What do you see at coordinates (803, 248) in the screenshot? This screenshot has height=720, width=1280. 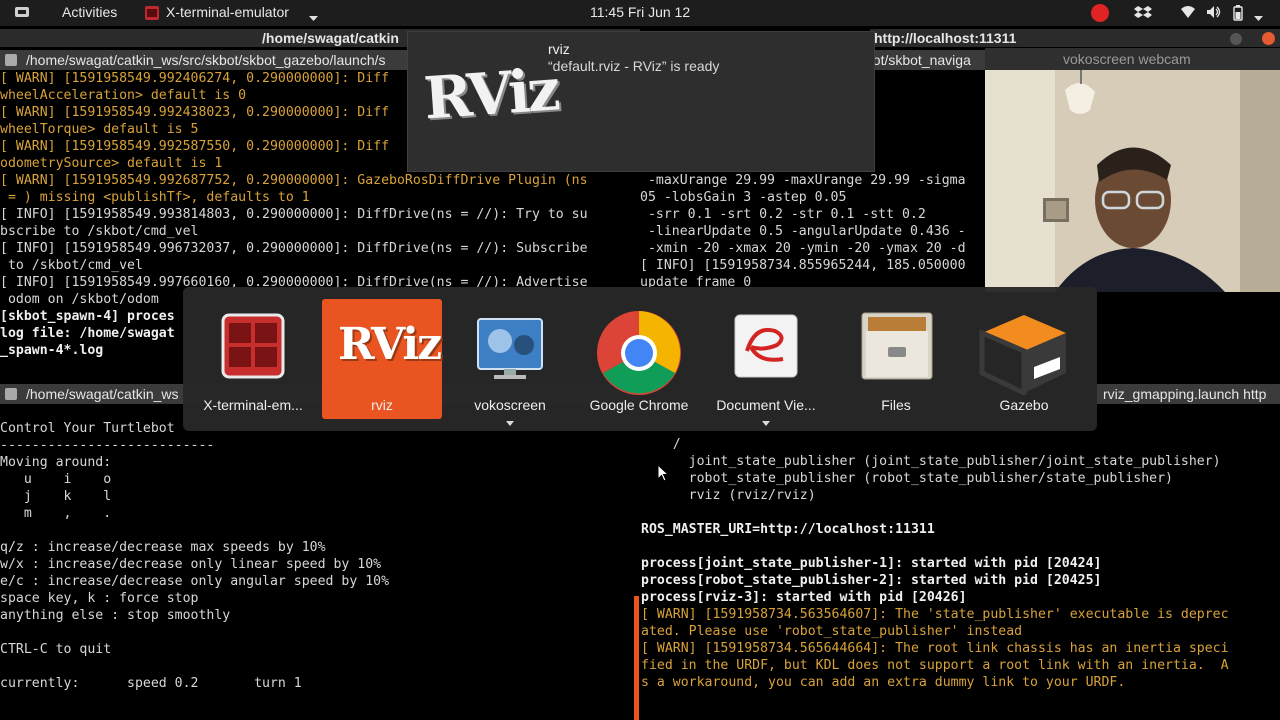 I see `terminal-line: -xmin -20 -xmax 20 -ymin -20 -ymax 20 -d` at bounding box center [803, 248].